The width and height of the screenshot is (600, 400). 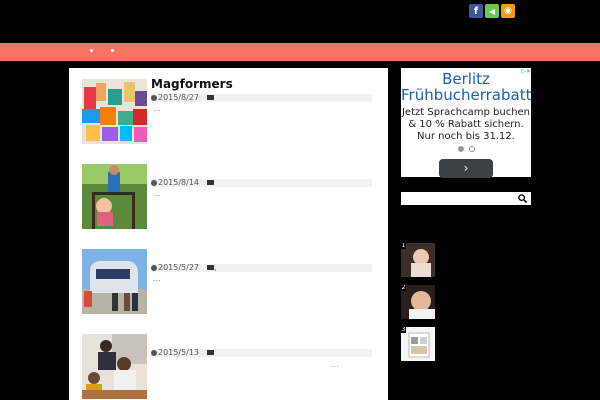 I want to click on popular-post-item: 1, so click(x=418, y=260).